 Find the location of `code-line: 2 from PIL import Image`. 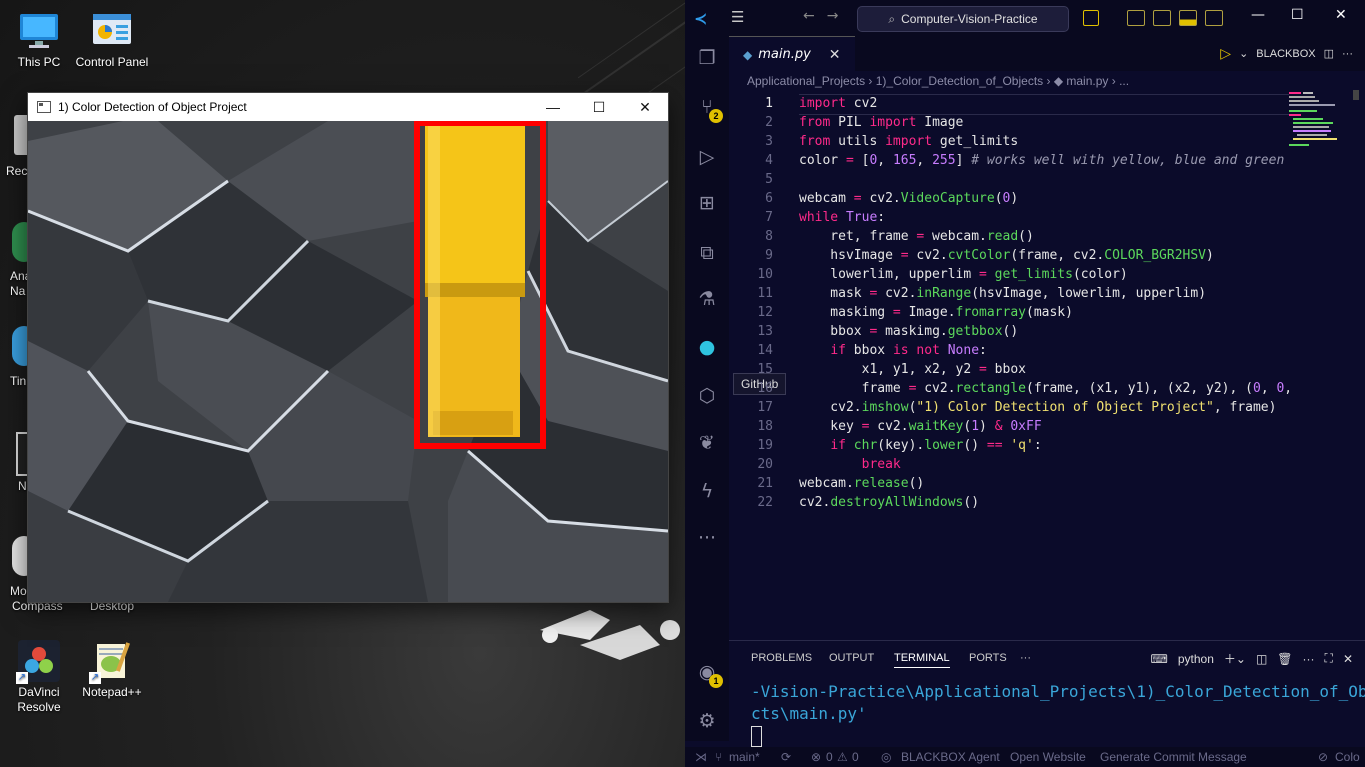

code-line: 2 from PIL import Image is located at coordinates (1009, 122).